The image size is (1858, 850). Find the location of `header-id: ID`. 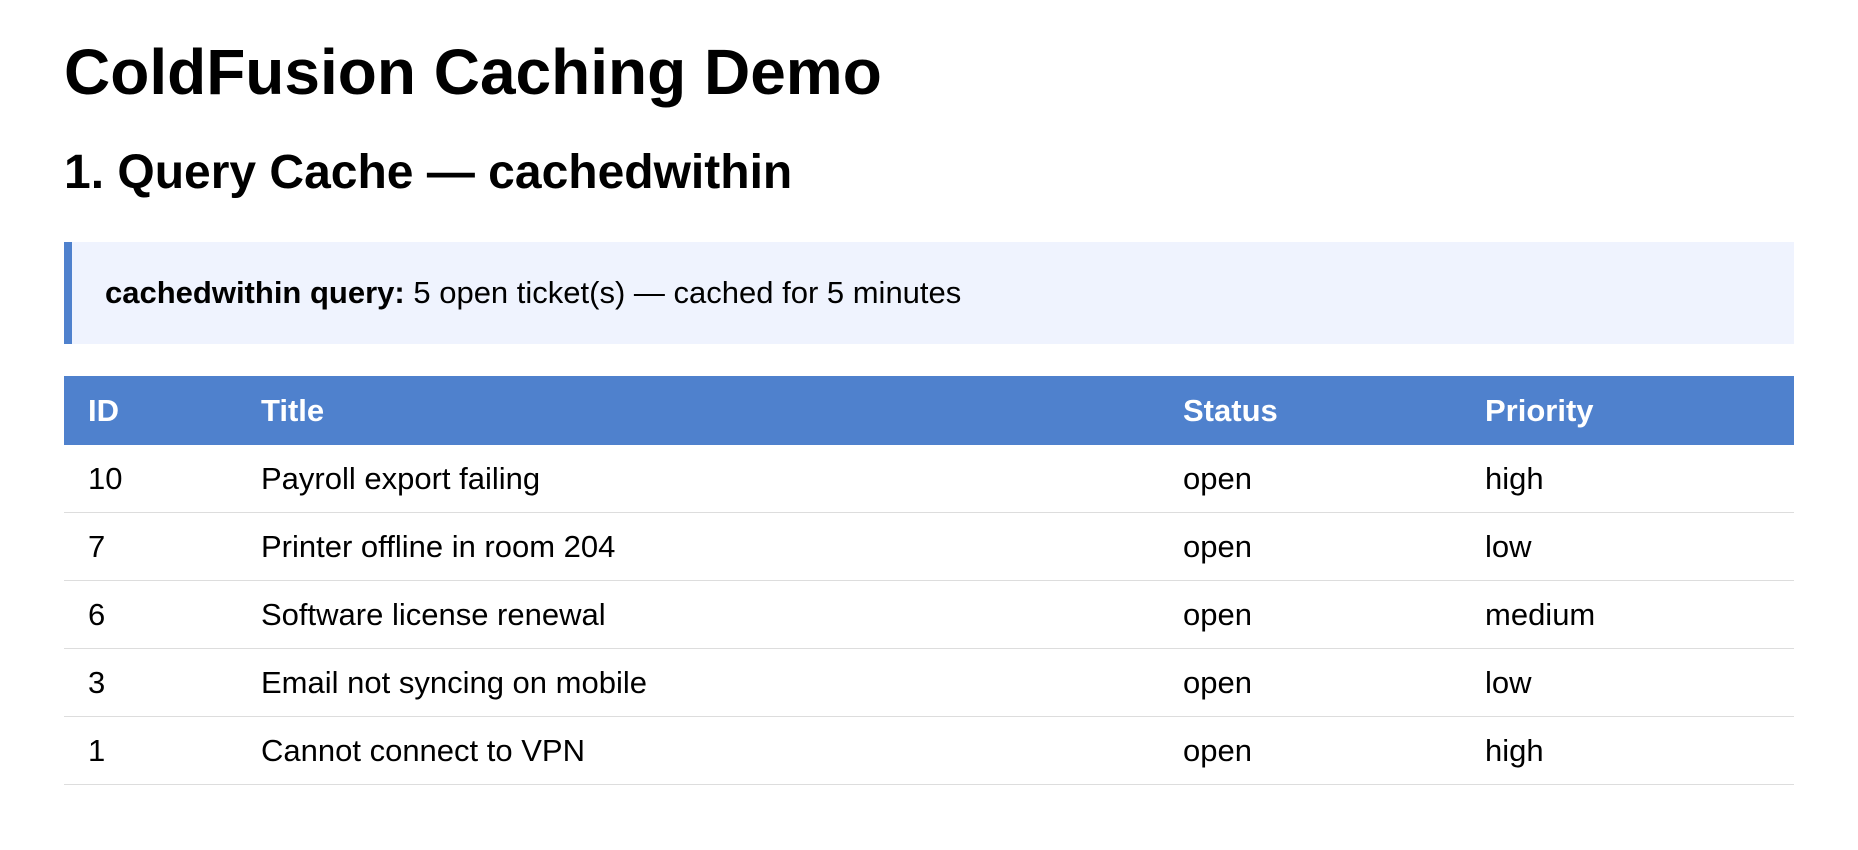

header-id: ID is located at coordinates (150, 410).